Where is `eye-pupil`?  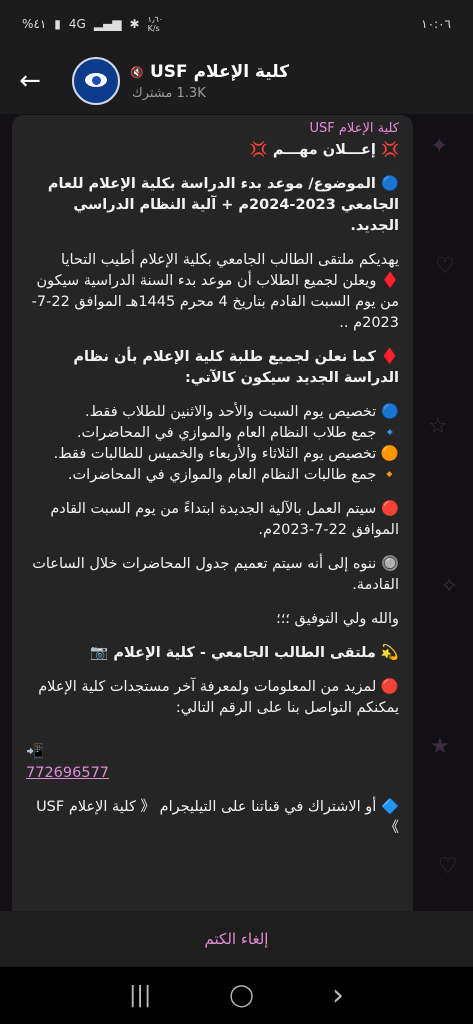 eye-pupil is located at coordinates (96, 80).